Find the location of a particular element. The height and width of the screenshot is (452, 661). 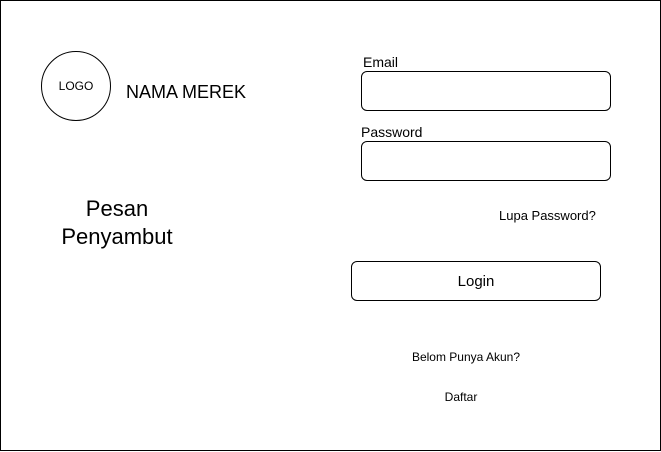

welcome-message: Pesan Penyambut is located at coordinates (117, 223).